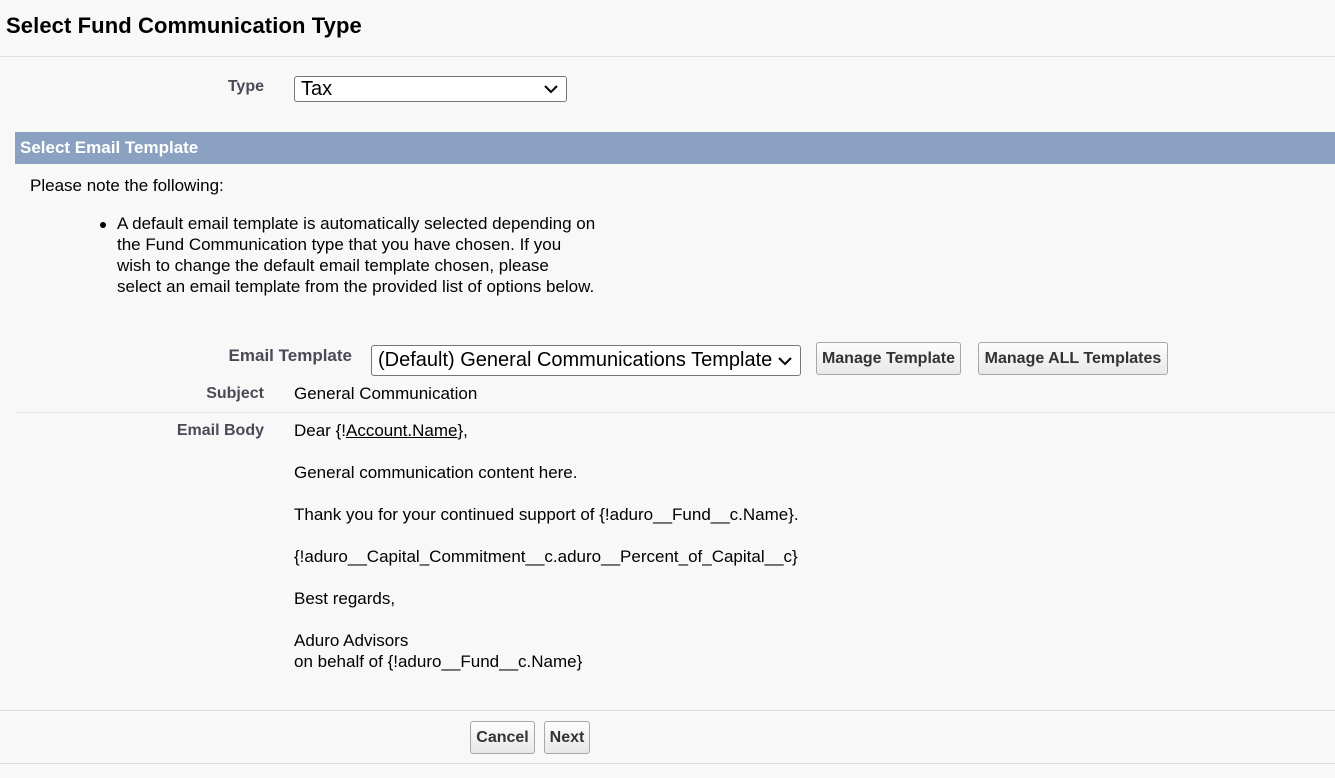 The height and width of the screenshot is (778, 1335). What do you see at coordinates (888, 358) in the screenshot?
I see `manage-template-button: Manage Template` at bounding box center [888, 358].